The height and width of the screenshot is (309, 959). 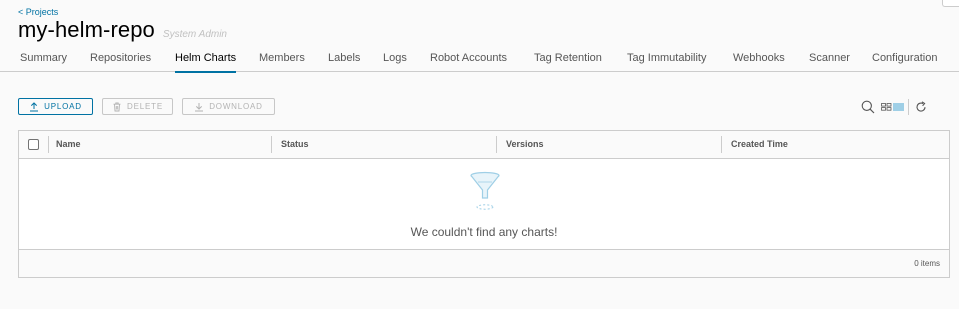 What do you see at coordinates (927, 263) in the screenshot?
I see `item-count: 0 items` at bounding box center [927, 263].